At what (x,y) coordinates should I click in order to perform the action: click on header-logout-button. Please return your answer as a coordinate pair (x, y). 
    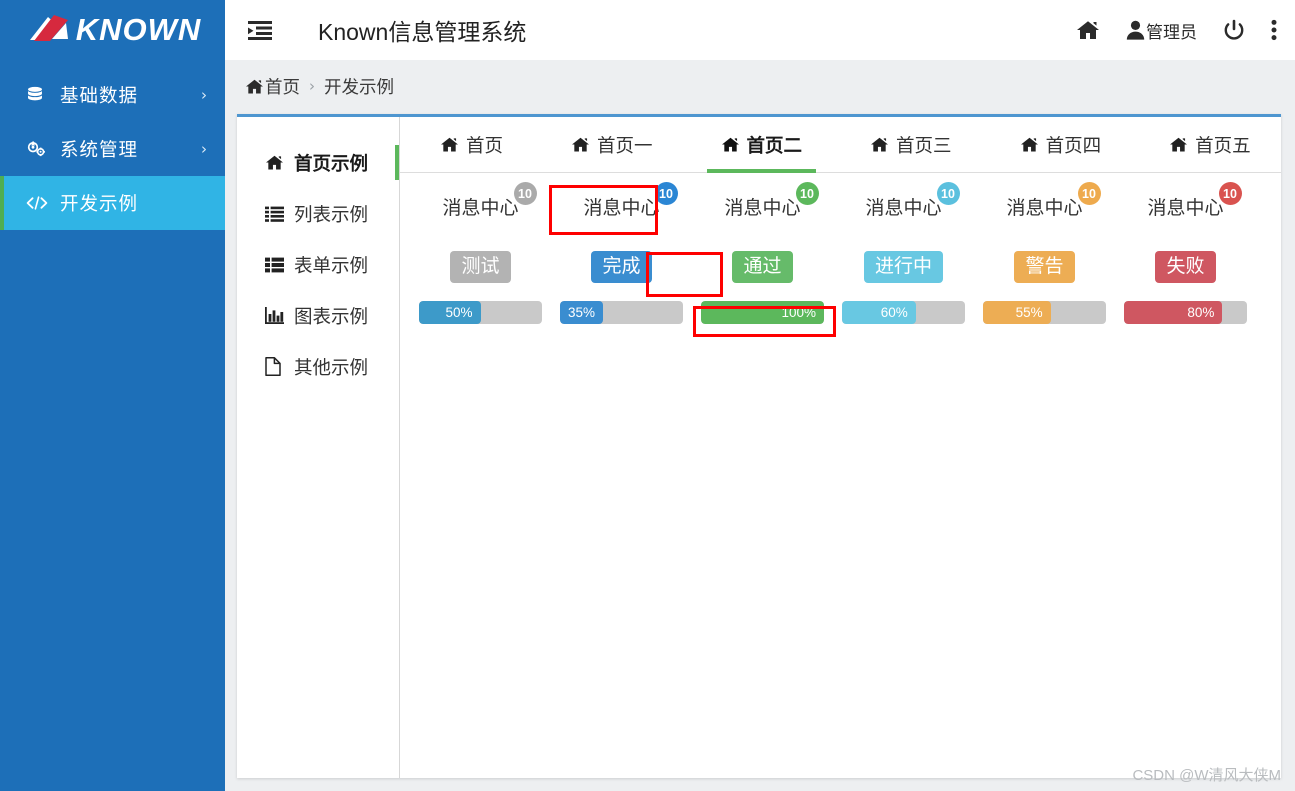
    Looking at the image, I should click on (1234, 30).